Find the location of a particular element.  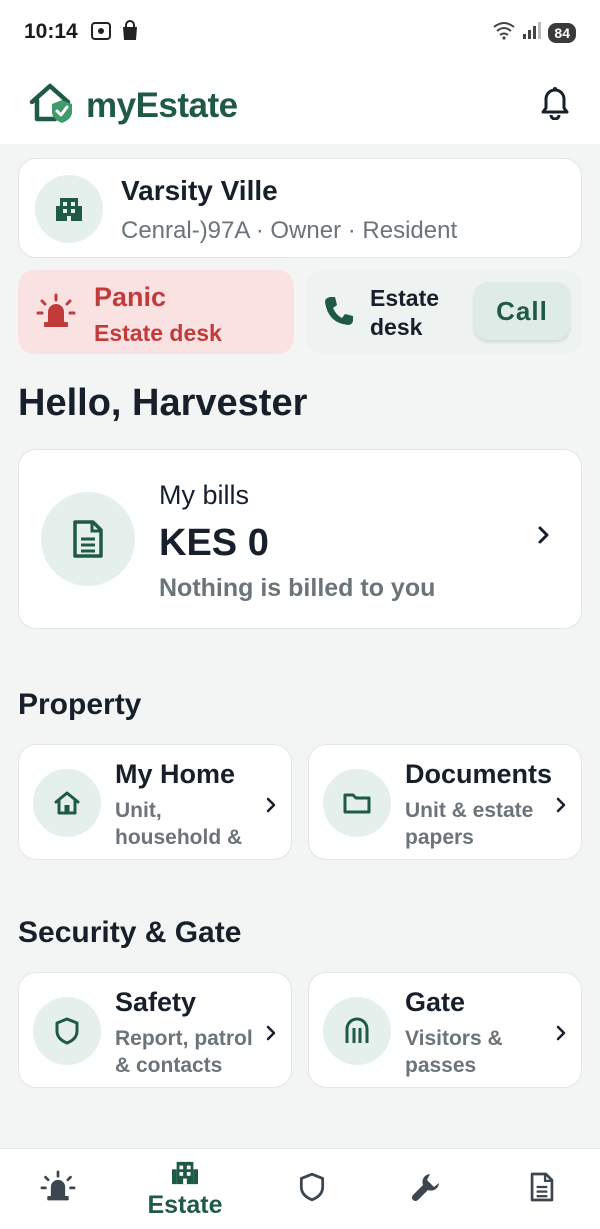

nav-item-estate: Estate is located at coordinates (185, 1189).